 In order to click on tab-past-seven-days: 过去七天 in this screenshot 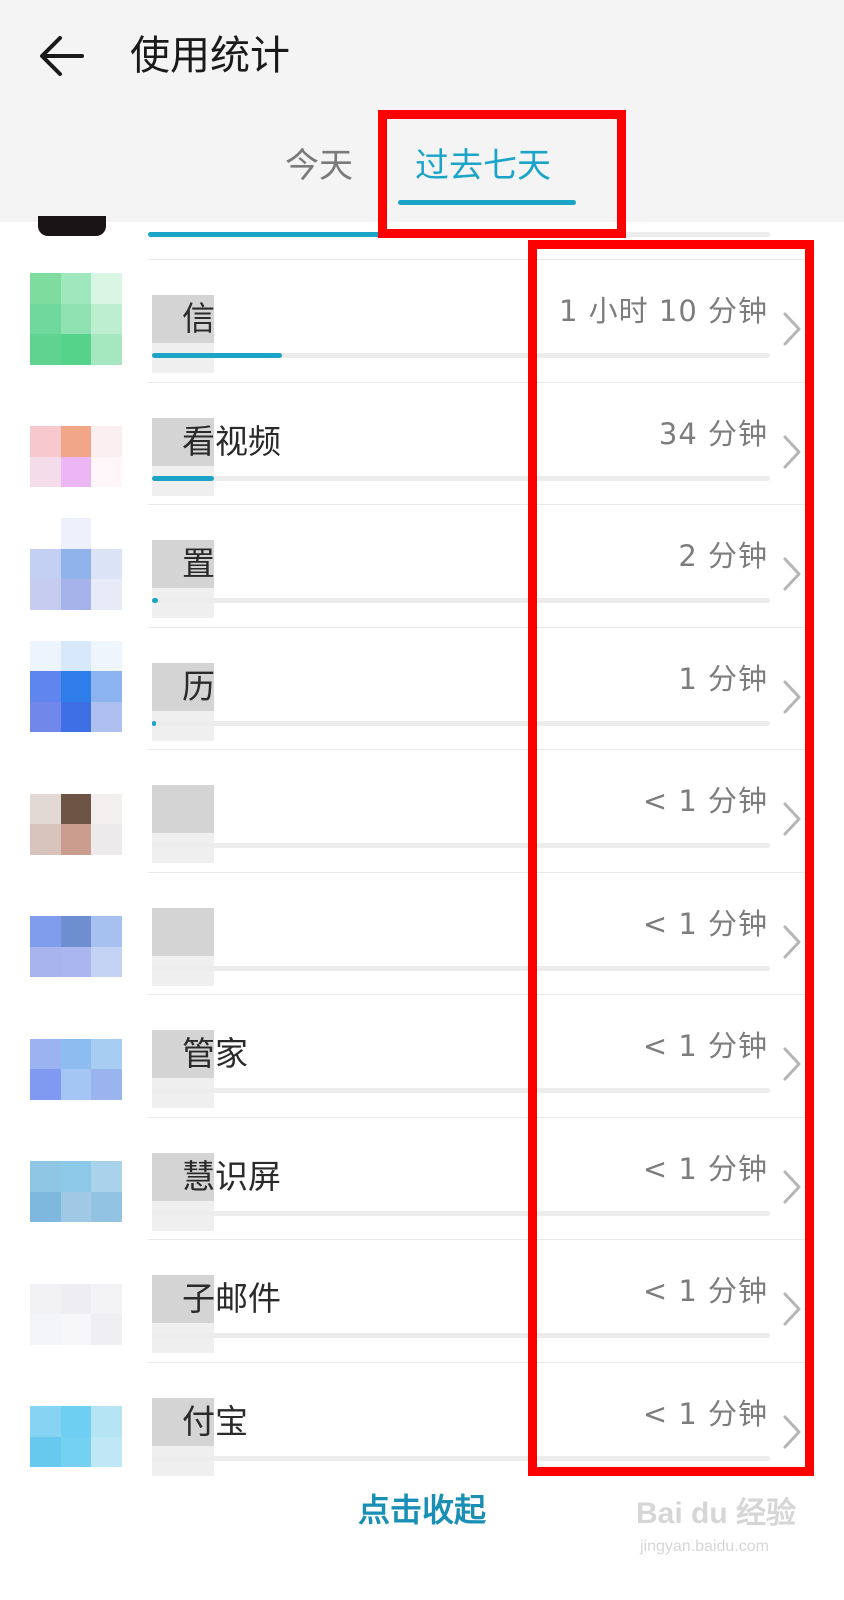, I will do `click(483, 166)`.